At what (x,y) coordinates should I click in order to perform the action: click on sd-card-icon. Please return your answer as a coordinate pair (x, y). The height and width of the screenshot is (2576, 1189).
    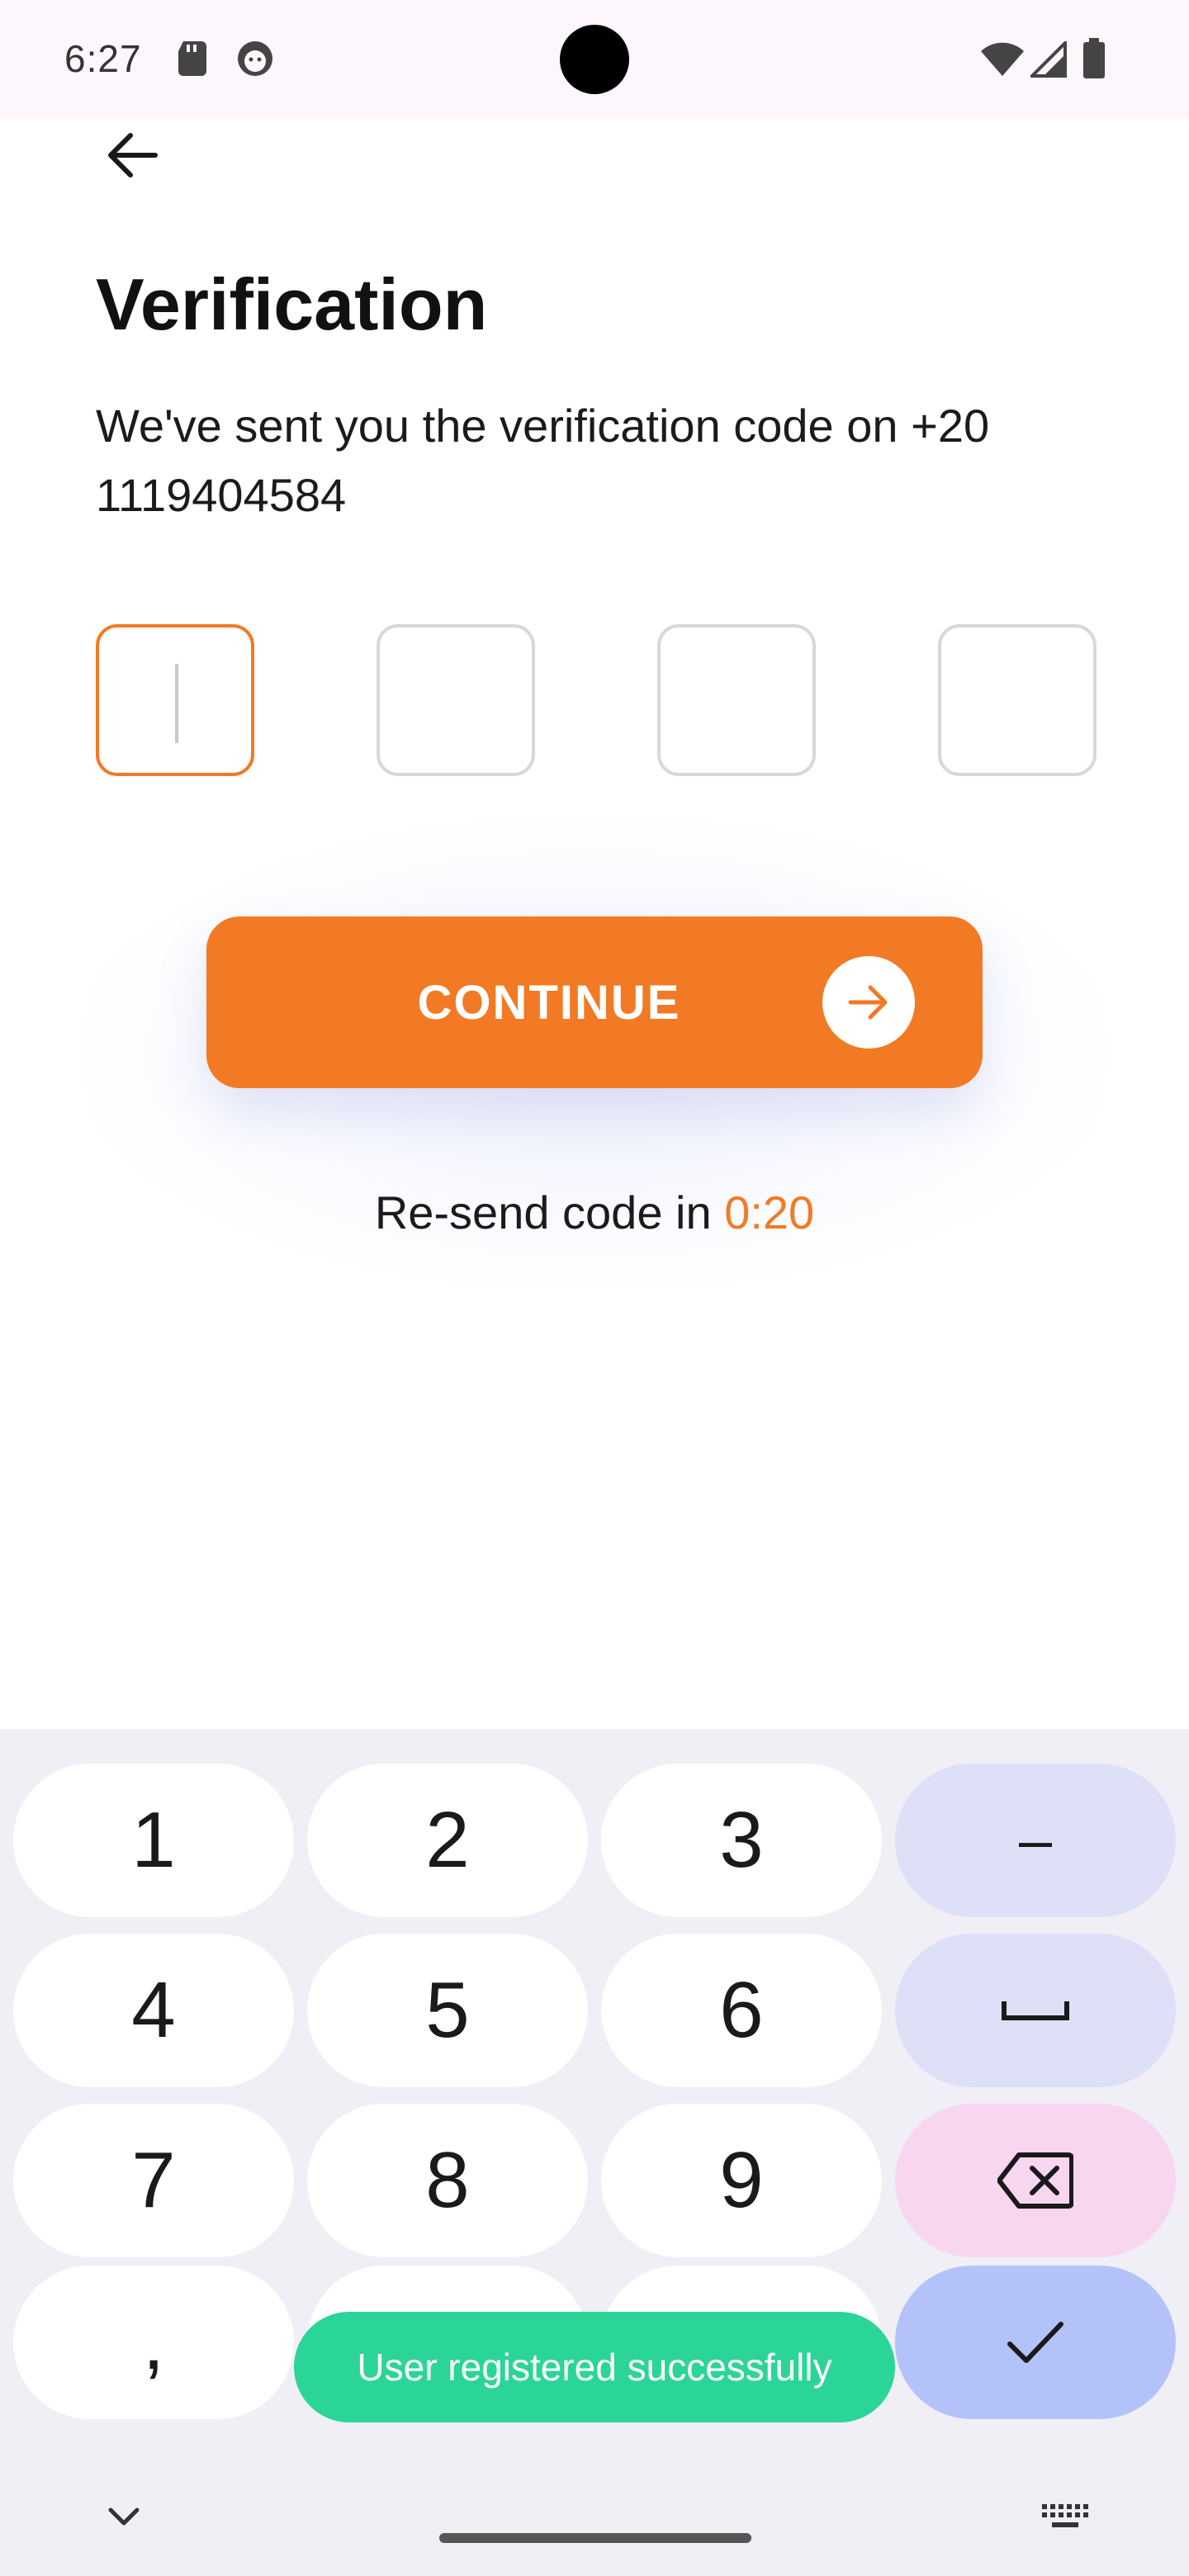
    Looking at the image, I should click on (192, 60).